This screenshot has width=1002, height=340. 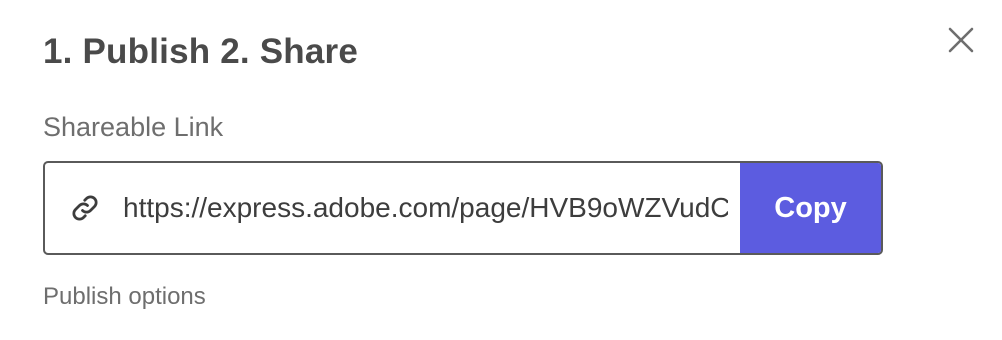 What do you see at coordinates (124, 297) in the screenshot?
I see `publish-options-link: Publish options` at bounding box center [124, 297].